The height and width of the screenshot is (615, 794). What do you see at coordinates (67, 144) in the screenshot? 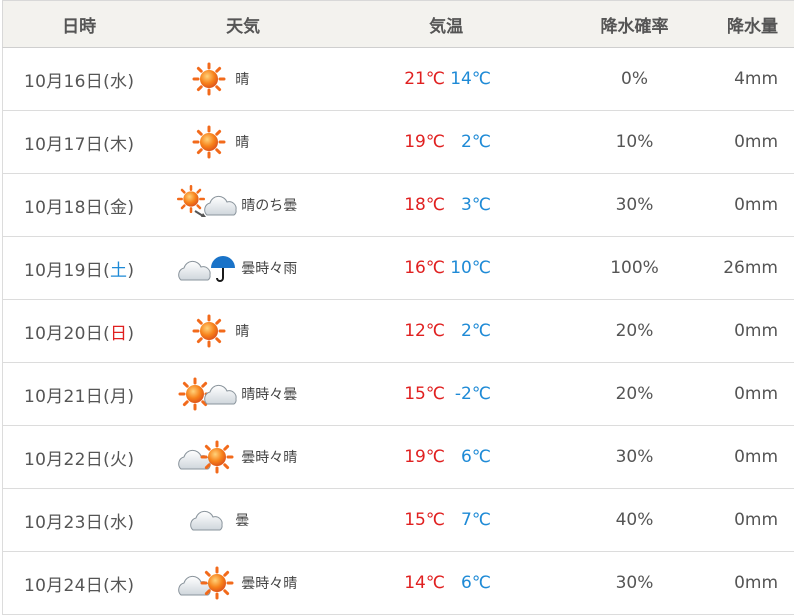
I see `date-text: 10月17日(` at bounding box center [67, 144].